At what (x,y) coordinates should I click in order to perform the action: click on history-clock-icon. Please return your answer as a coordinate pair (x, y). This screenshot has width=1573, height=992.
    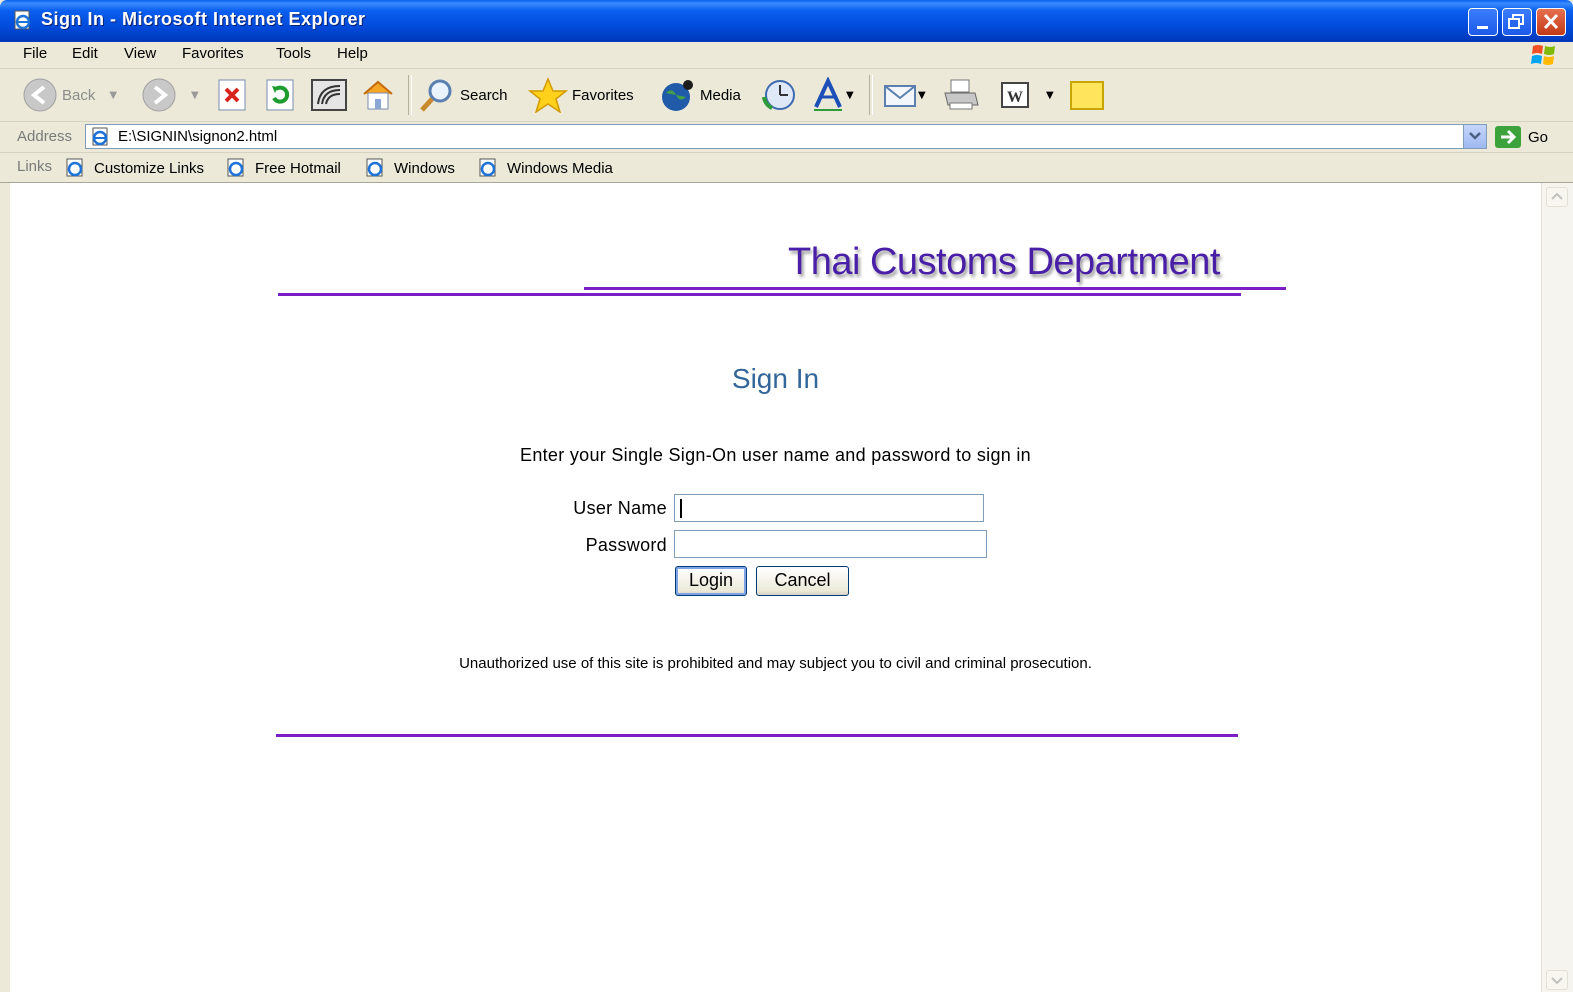
    Looking at the image, I should click on (778, 95).